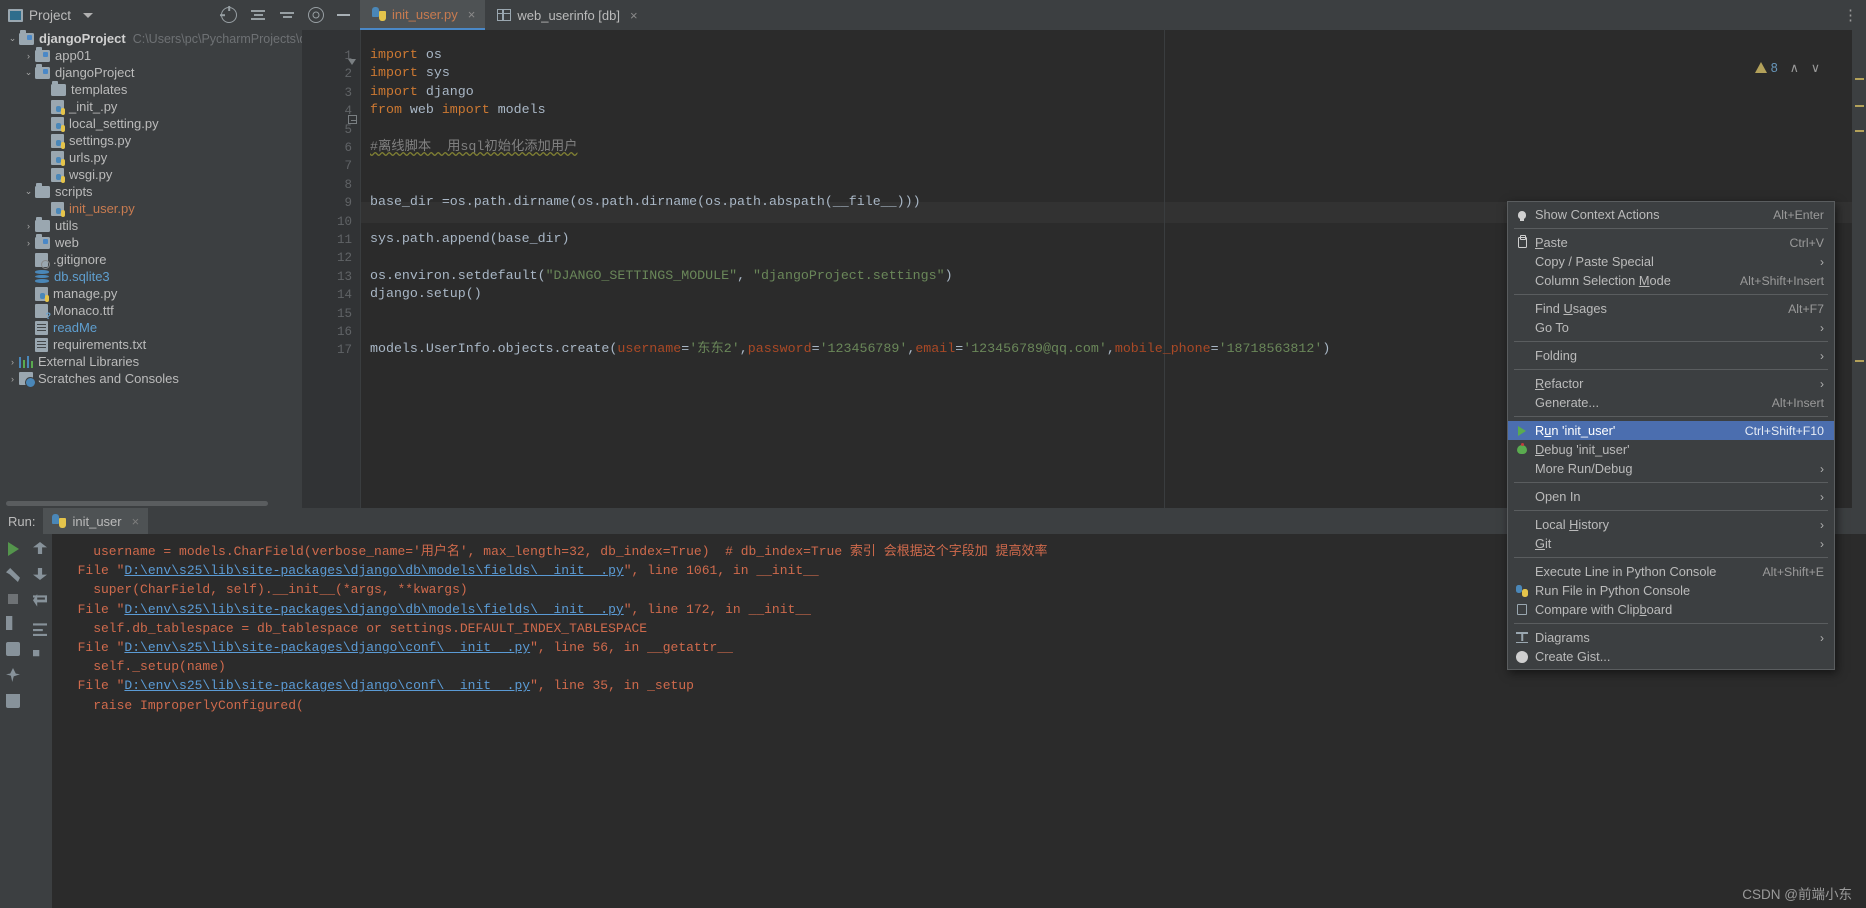  What do you see at coordinates (151, 123) in the screenshot?
I see `tree-item-local-setting-py: local_setting.py` at bounding box center [151, 123].